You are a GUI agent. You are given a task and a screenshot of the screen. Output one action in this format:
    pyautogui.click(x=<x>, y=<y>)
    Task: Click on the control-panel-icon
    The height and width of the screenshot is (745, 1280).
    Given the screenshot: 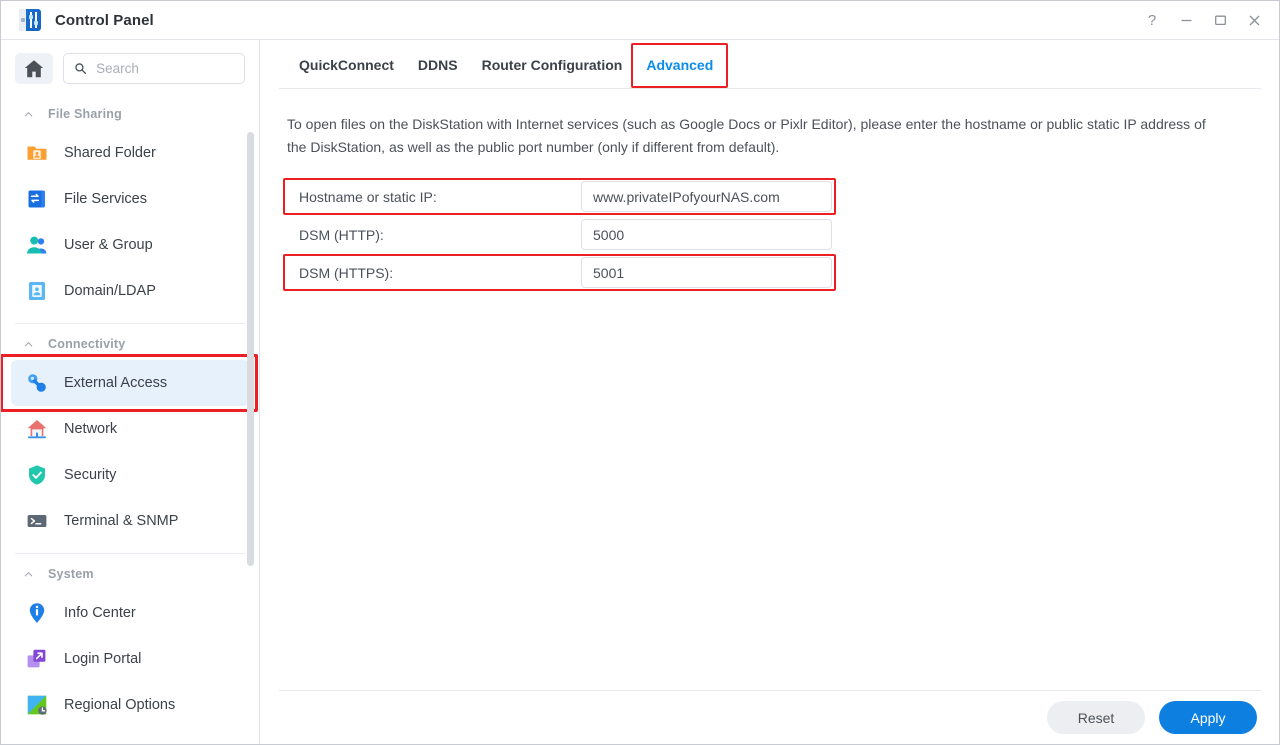 What is the action you would take?
    pyautogui.click(x=30, y=20)
    